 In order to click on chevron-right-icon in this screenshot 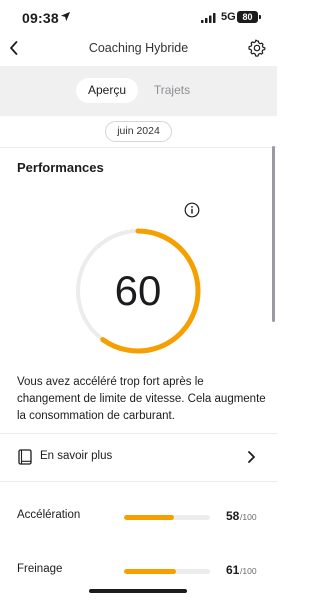, I will do `click(251, 457)`.